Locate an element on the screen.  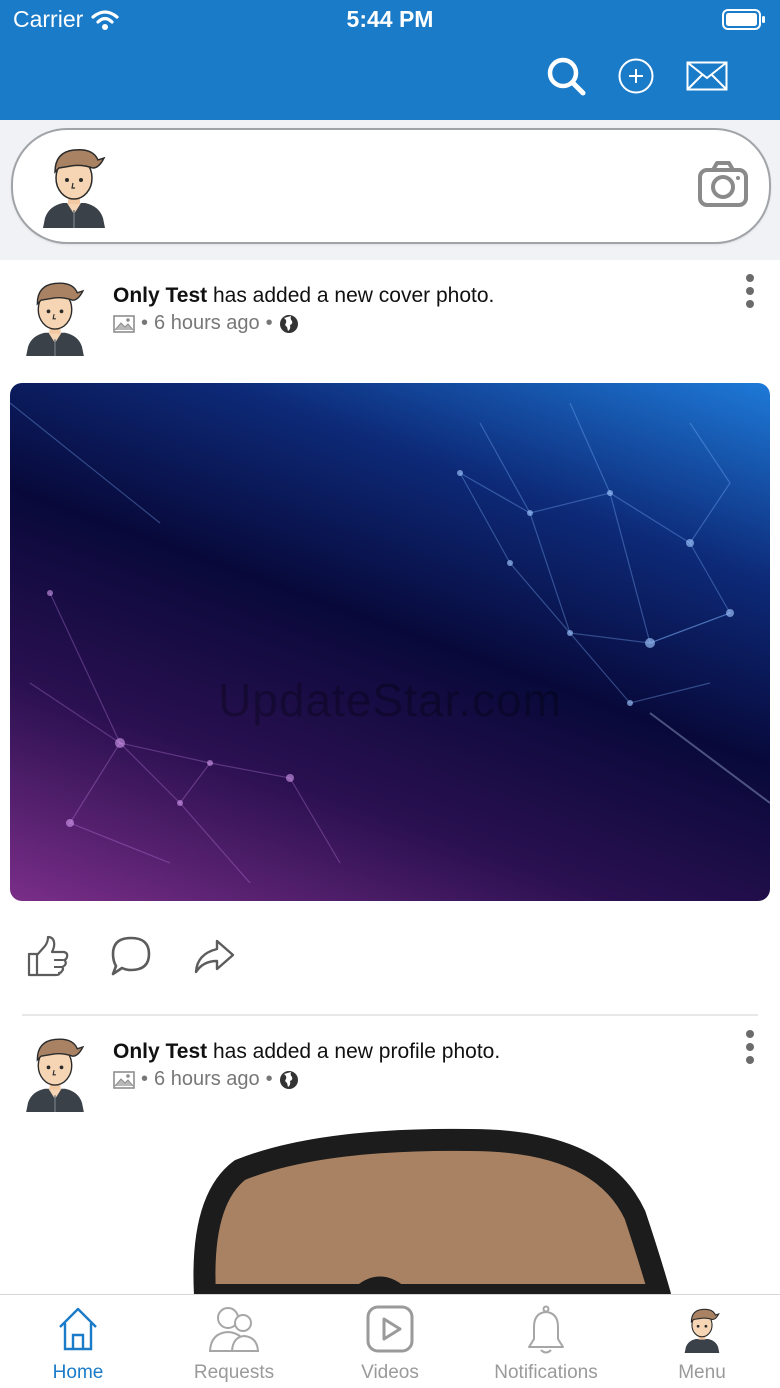
mail-icon is located at coordinates (707, 76).